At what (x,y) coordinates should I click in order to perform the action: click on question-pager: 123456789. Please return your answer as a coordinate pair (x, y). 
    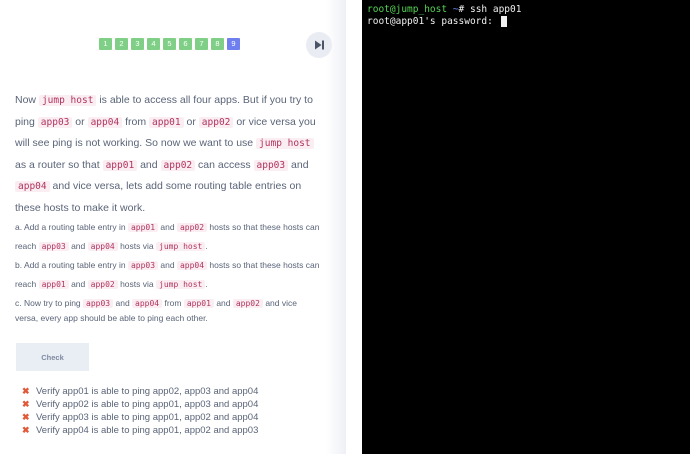
    Looking at the image, I should click on (169, 44).